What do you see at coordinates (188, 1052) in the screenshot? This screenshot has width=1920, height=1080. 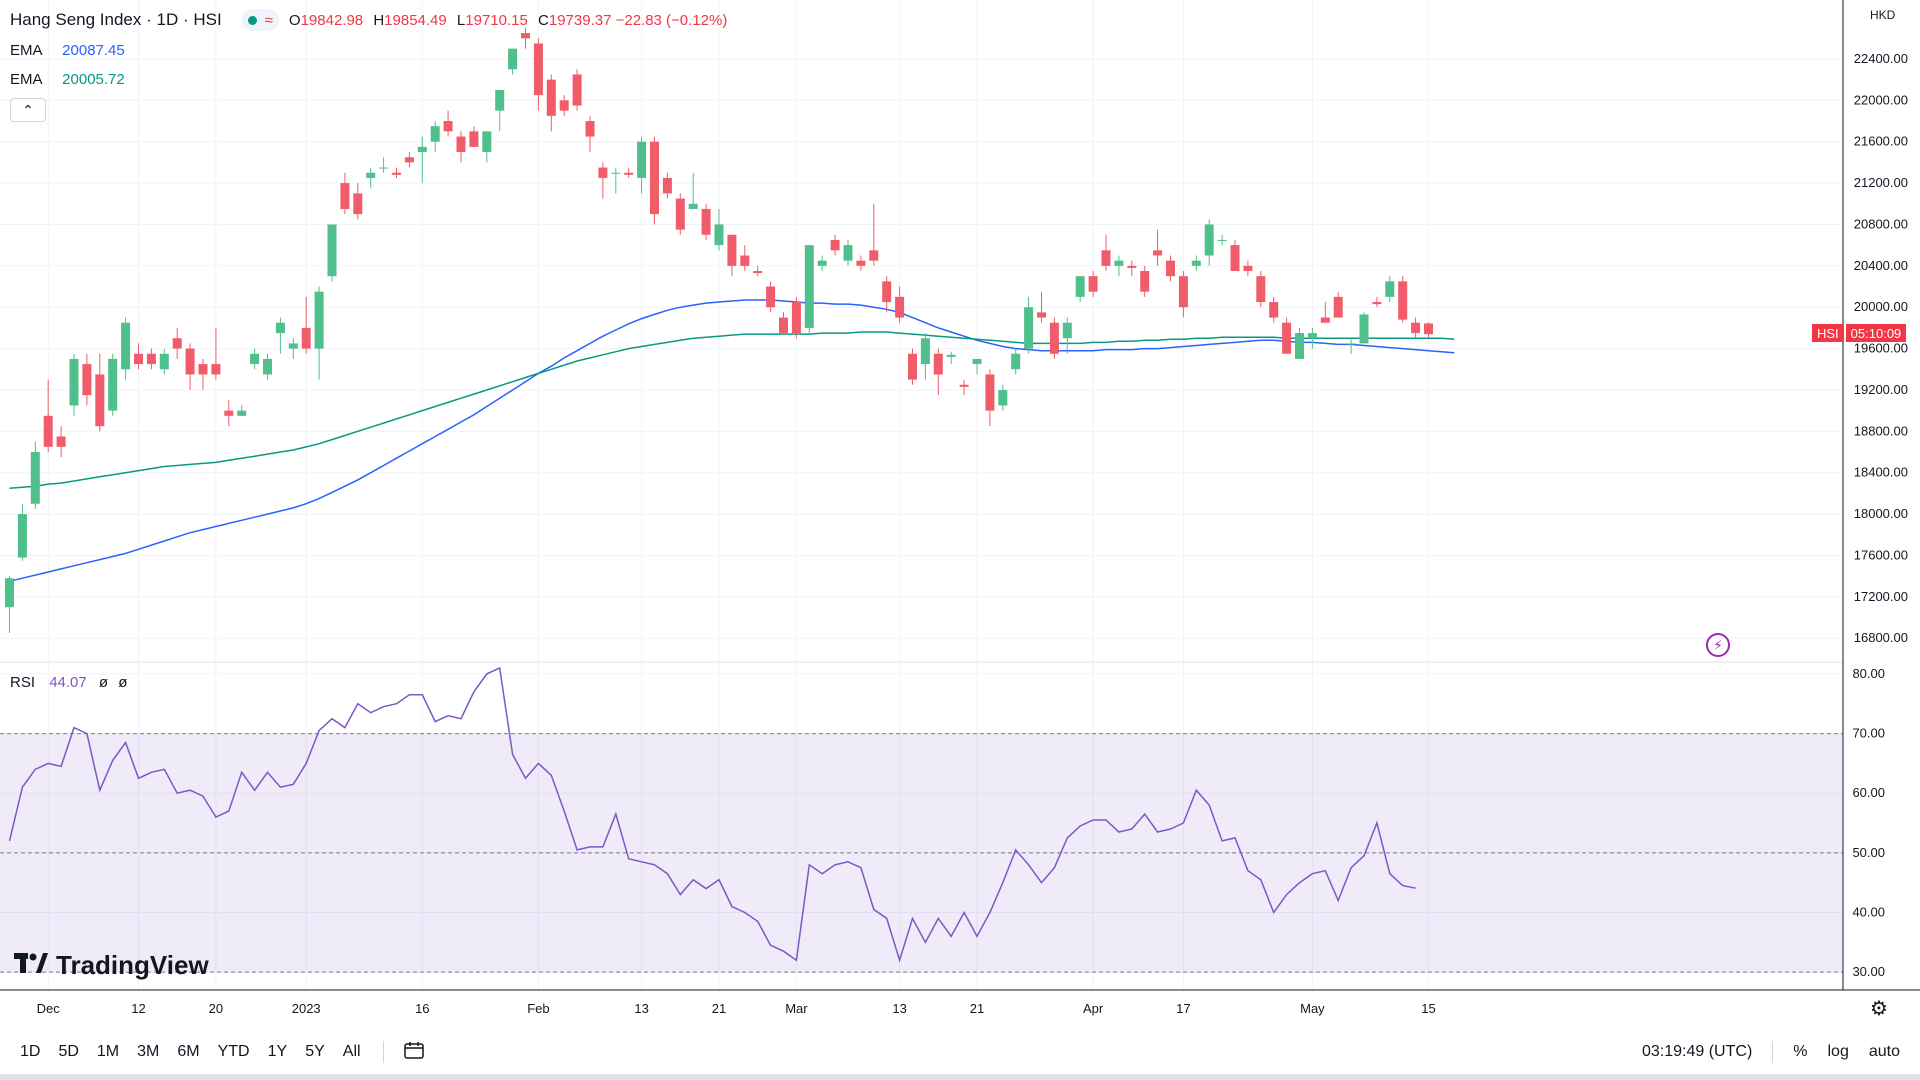 I see `timeframe-6m: 6M` at bounding box center [188, 1052].